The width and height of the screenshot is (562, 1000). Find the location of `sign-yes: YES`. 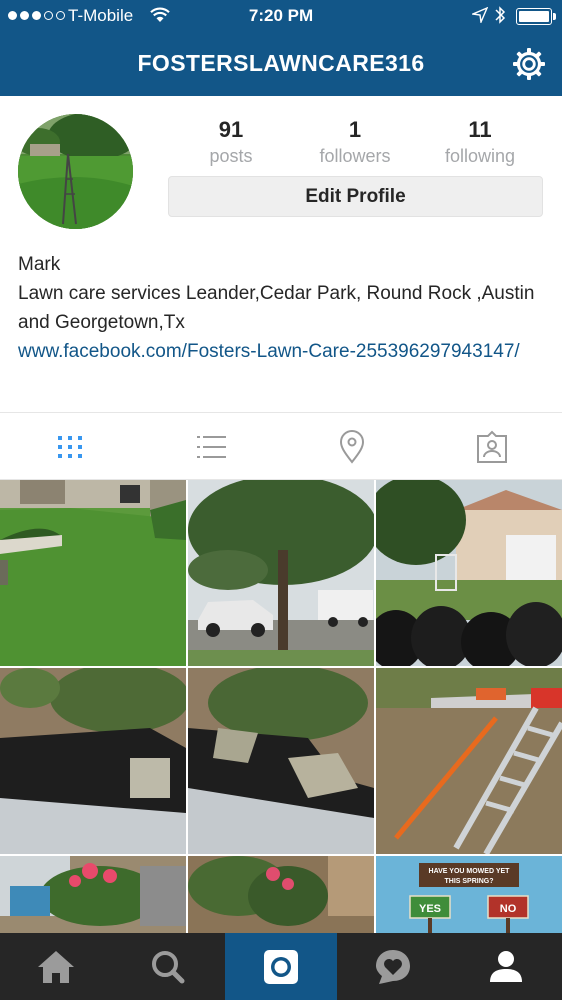

sign-yes: YES is located at coordinates (430, 909).